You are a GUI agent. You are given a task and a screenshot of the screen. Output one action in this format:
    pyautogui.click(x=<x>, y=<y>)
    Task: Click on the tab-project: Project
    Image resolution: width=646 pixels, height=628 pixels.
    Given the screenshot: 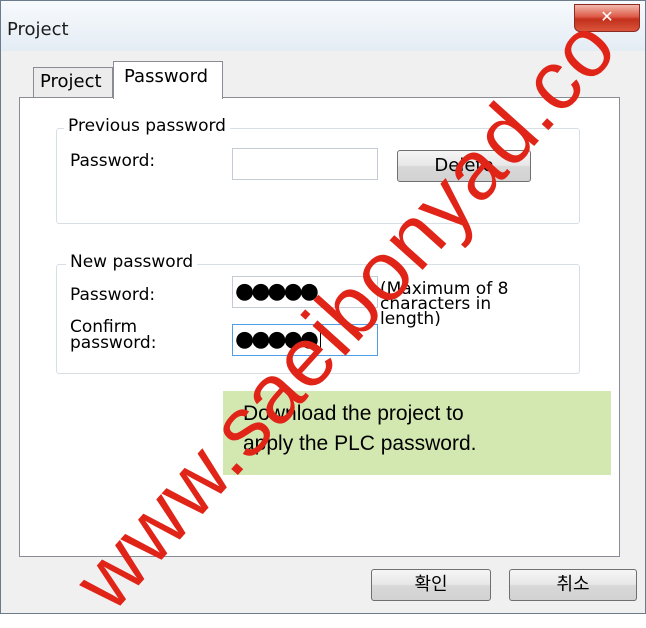 What is the action you would take?
    pyautogui.click(x=73, y=82)
    